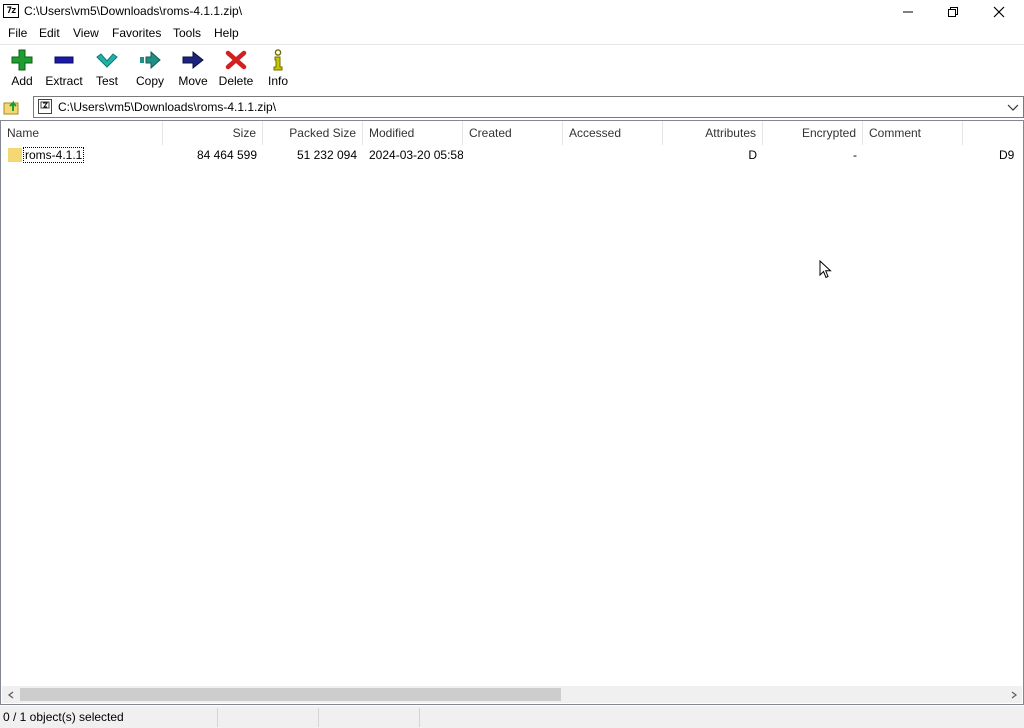 This screenshot has width=1024, height=728. What do you see at coordinates (193, 81) in the screenshot?
I see `move-label: Move` at bounding box center [193, 81].